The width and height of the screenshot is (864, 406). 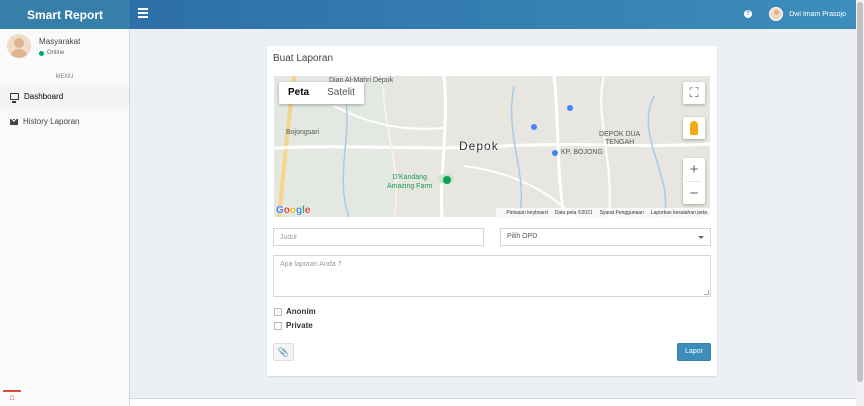 I want to click on scrollbar-thumb, so click(x=860, y=192).